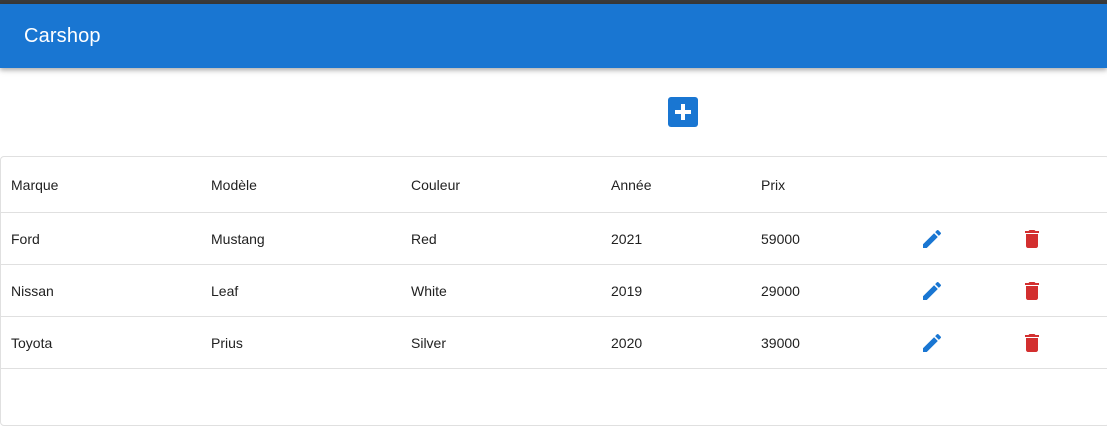 This screenshot has height=426, width=1107. Describe the element at coordinates (435, 184) in the screenshot. I see `column-header-couleur: Couleur` at that location.